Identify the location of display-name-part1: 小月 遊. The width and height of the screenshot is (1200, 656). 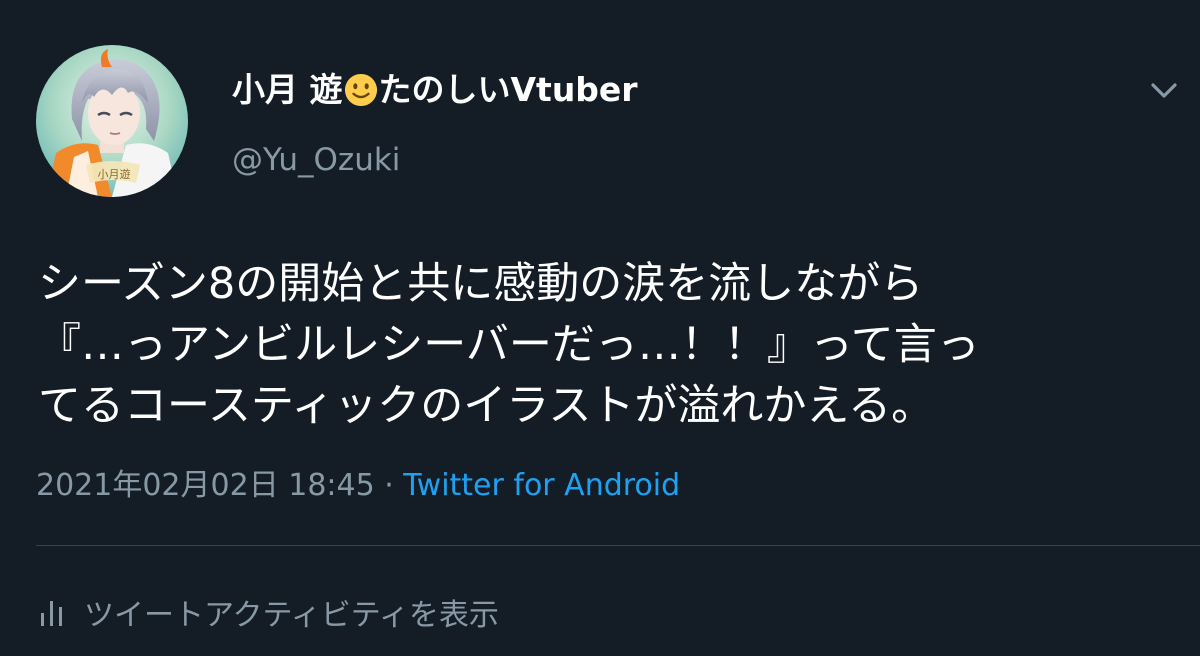
(287, 89).